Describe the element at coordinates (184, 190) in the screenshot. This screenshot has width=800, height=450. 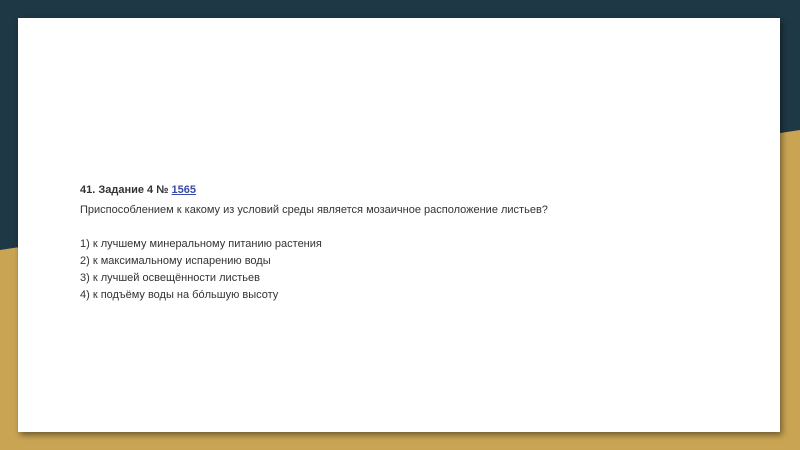
I see `task-id-link: 1565` at that location.